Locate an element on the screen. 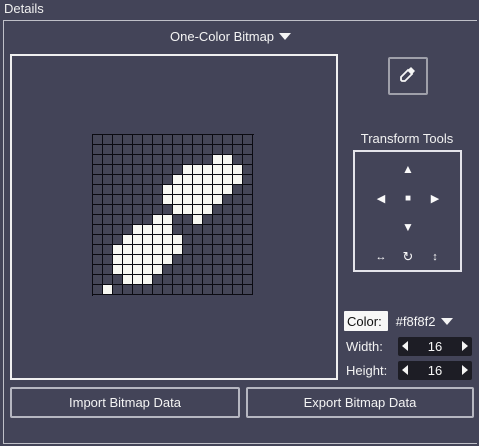  export-bitmap-button: Export Bitmap Data is located at coordinates (360, 402).